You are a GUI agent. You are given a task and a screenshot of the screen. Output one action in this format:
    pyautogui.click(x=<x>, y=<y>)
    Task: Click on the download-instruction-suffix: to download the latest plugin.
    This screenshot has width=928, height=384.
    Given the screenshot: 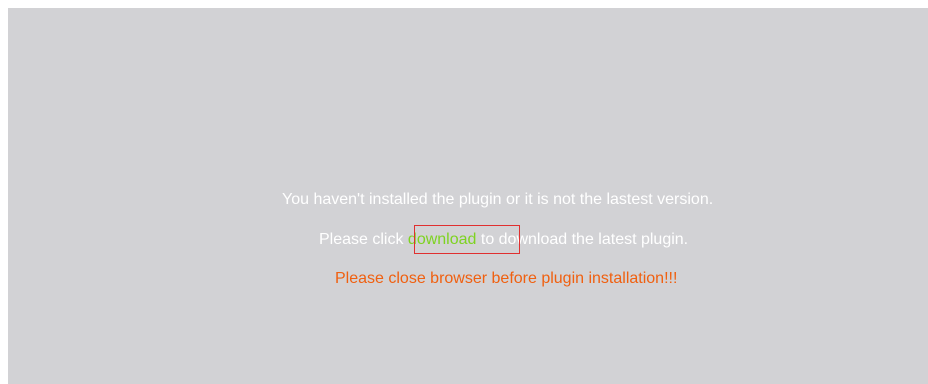 What is the action you would take?
    pyautogui.click(x=582, y=239)
    